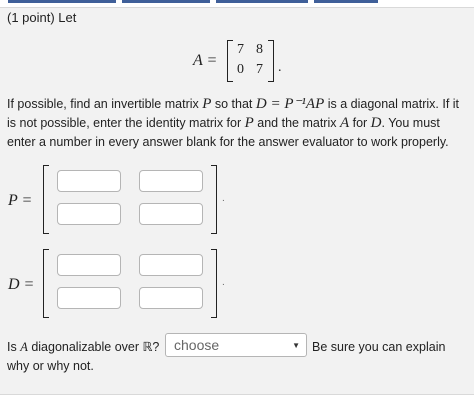 This screenshot has width=474, height=401. What do you see at coordinates (296, 123) in the screenshot?
I see `text: and the matrix` at bounding box center [296, 123].